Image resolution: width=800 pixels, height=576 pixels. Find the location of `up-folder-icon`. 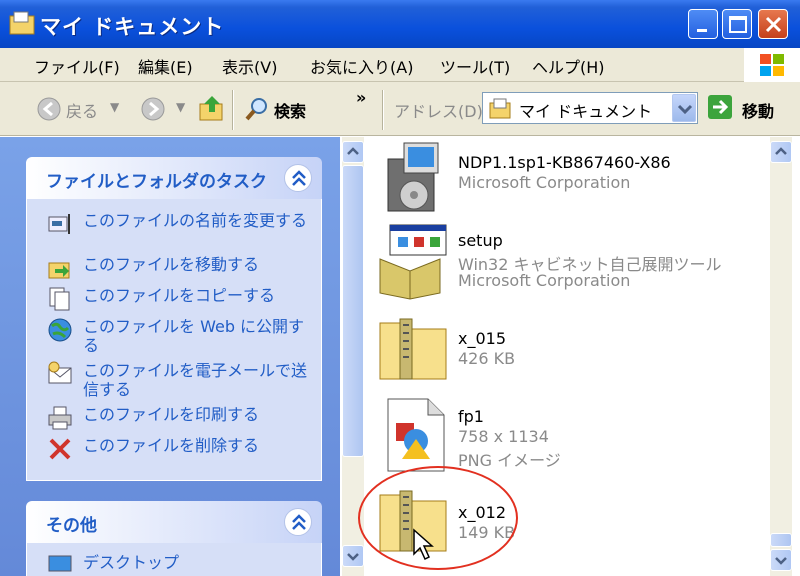

up-folder-icon is located at coordinates (211, 108).